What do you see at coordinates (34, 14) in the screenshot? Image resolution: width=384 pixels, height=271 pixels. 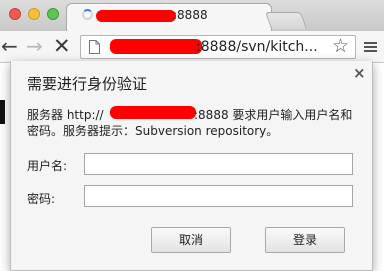 I see `minimize-window-button` at bounding box center [34, 14].